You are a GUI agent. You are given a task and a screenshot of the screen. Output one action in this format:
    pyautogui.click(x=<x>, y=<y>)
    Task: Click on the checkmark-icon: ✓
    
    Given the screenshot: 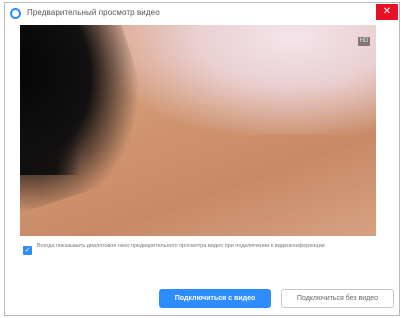 What is the action you would take?
    pyautogui.click(x=27, y=250)
    